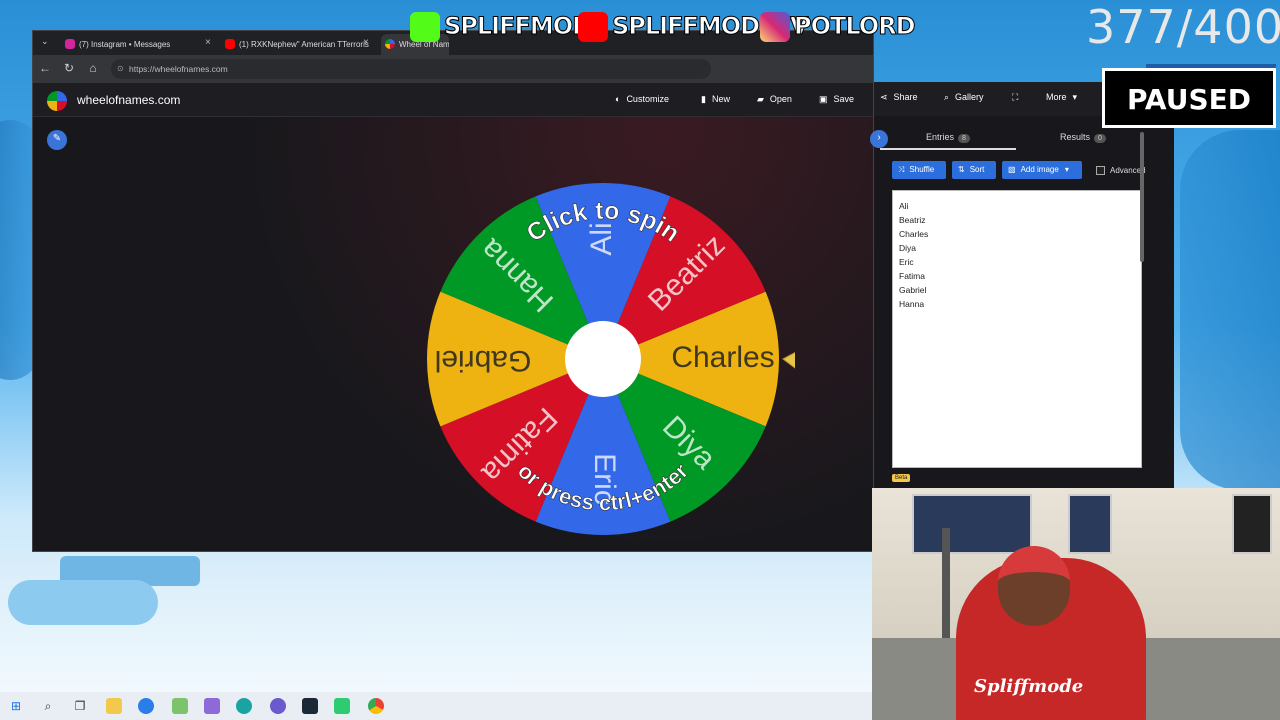 This screenshot has width=1280, height=720. I want to click on save-icon: ▣, so click(823, 99).